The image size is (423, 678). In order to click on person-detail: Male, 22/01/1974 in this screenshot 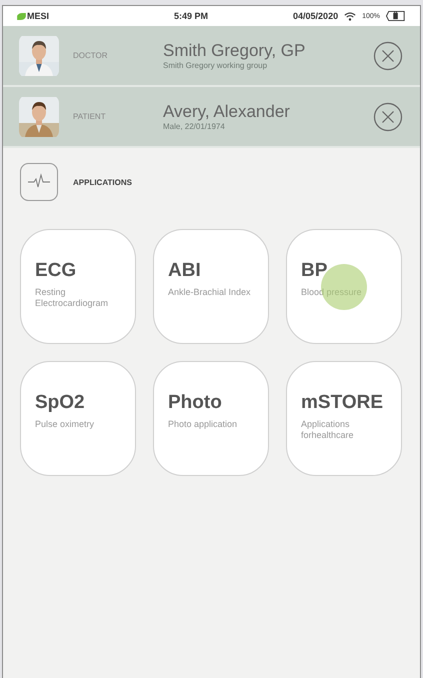, I will do `click(194, 126)`.